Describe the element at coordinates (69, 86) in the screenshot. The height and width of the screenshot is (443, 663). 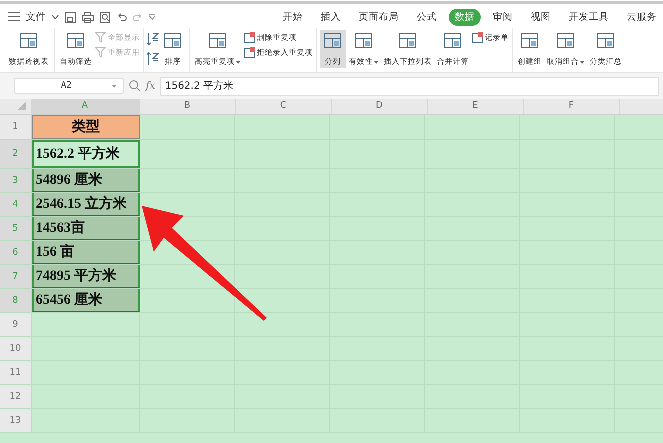
I see `name-box: A2` at that location.